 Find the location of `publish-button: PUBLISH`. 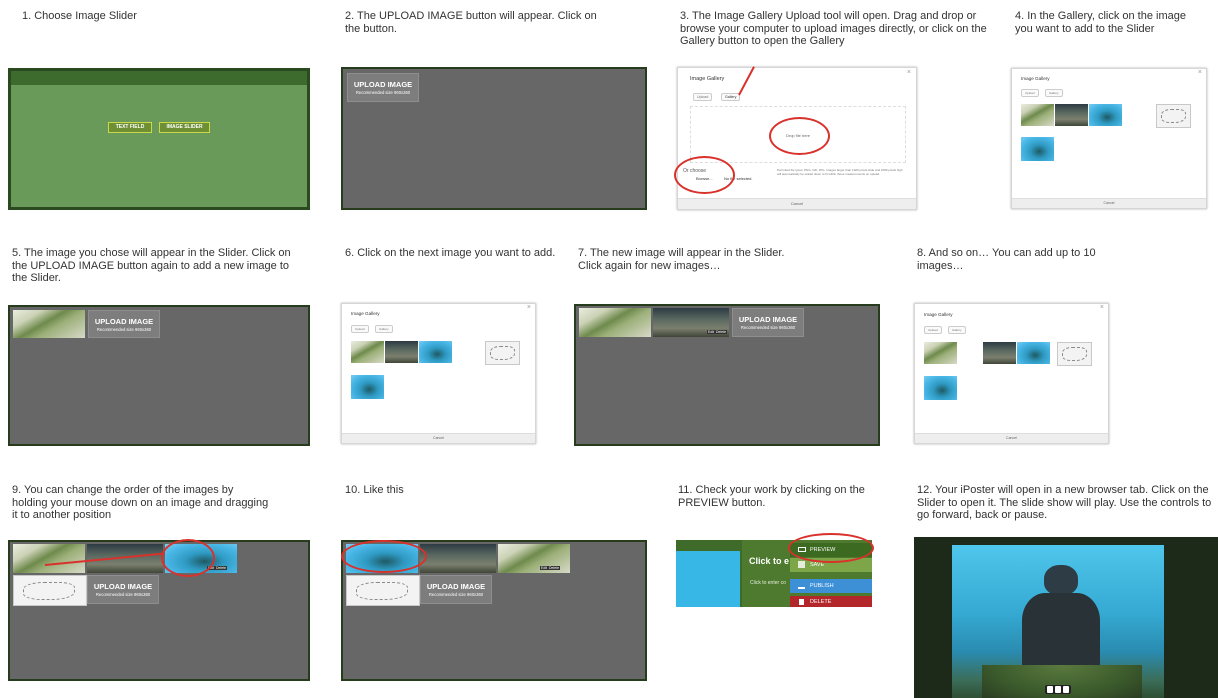

publish-button: PUBLISH is located at coordinates (831, 586).